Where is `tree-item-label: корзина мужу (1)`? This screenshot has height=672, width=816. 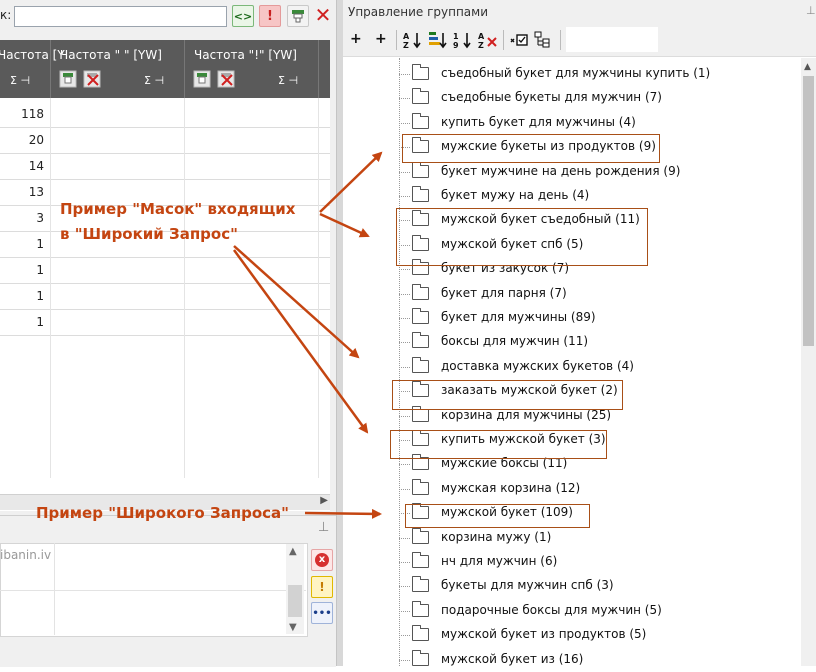
tree-item-label: корзина мужу (1) is located at coordinates (496, 536).